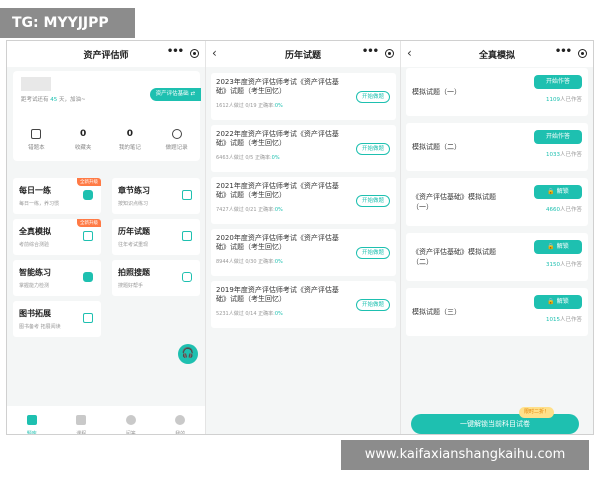 This screenshot has width=600, height=480. I want to click on stat-history: 做题记录, so click(176, 140).